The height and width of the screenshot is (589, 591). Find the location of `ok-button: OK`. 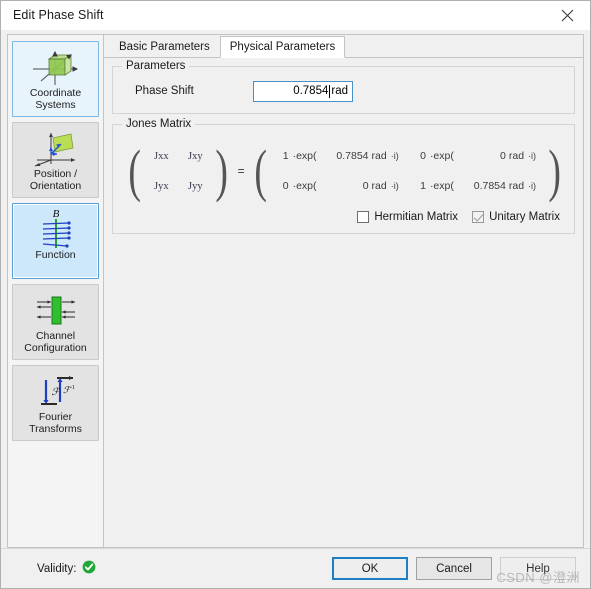

ok-button: OK is located at coordinates (370, 568).